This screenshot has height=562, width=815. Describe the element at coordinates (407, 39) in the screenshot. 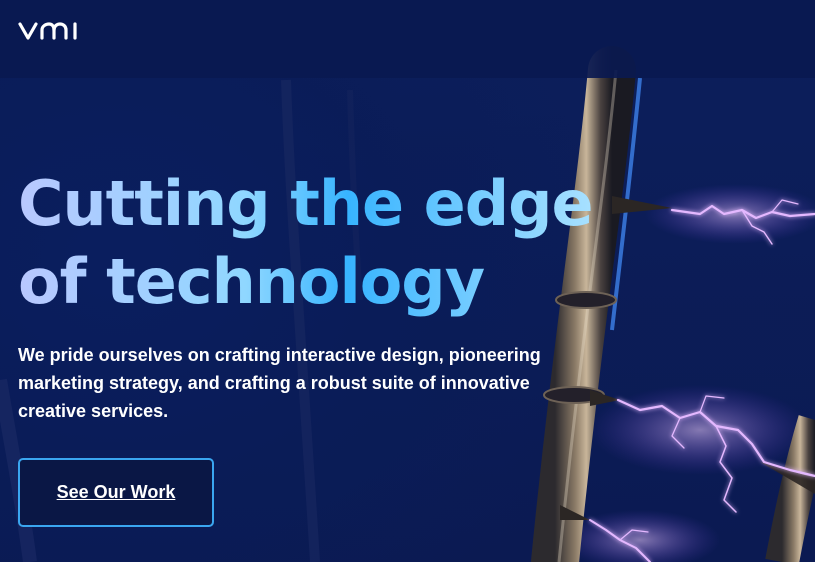

I see `site-header` at that location.